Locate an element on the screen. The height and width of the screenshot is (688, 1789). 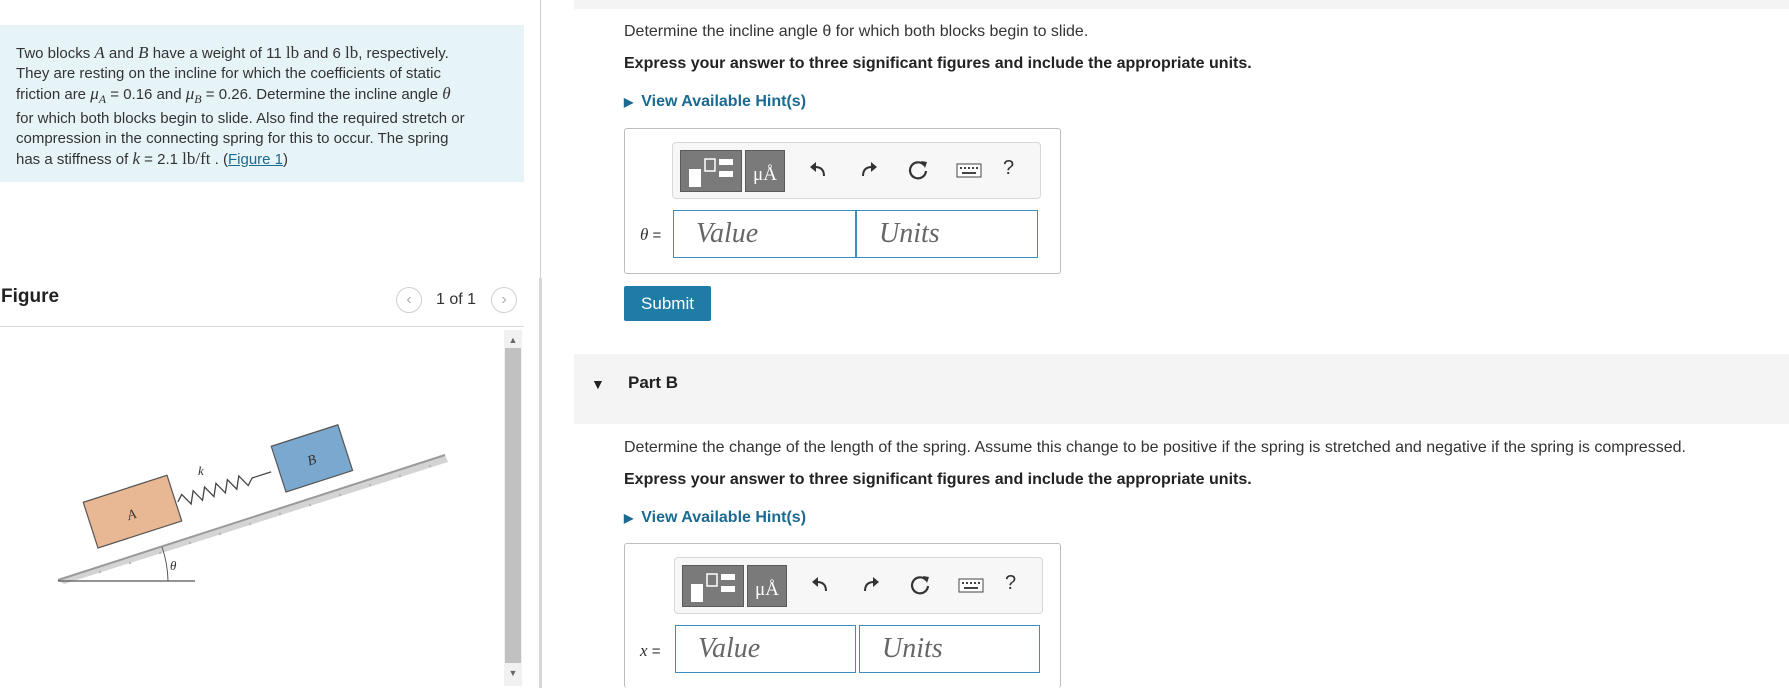
figure-heading: Figure is located at coordinates (30, 296).